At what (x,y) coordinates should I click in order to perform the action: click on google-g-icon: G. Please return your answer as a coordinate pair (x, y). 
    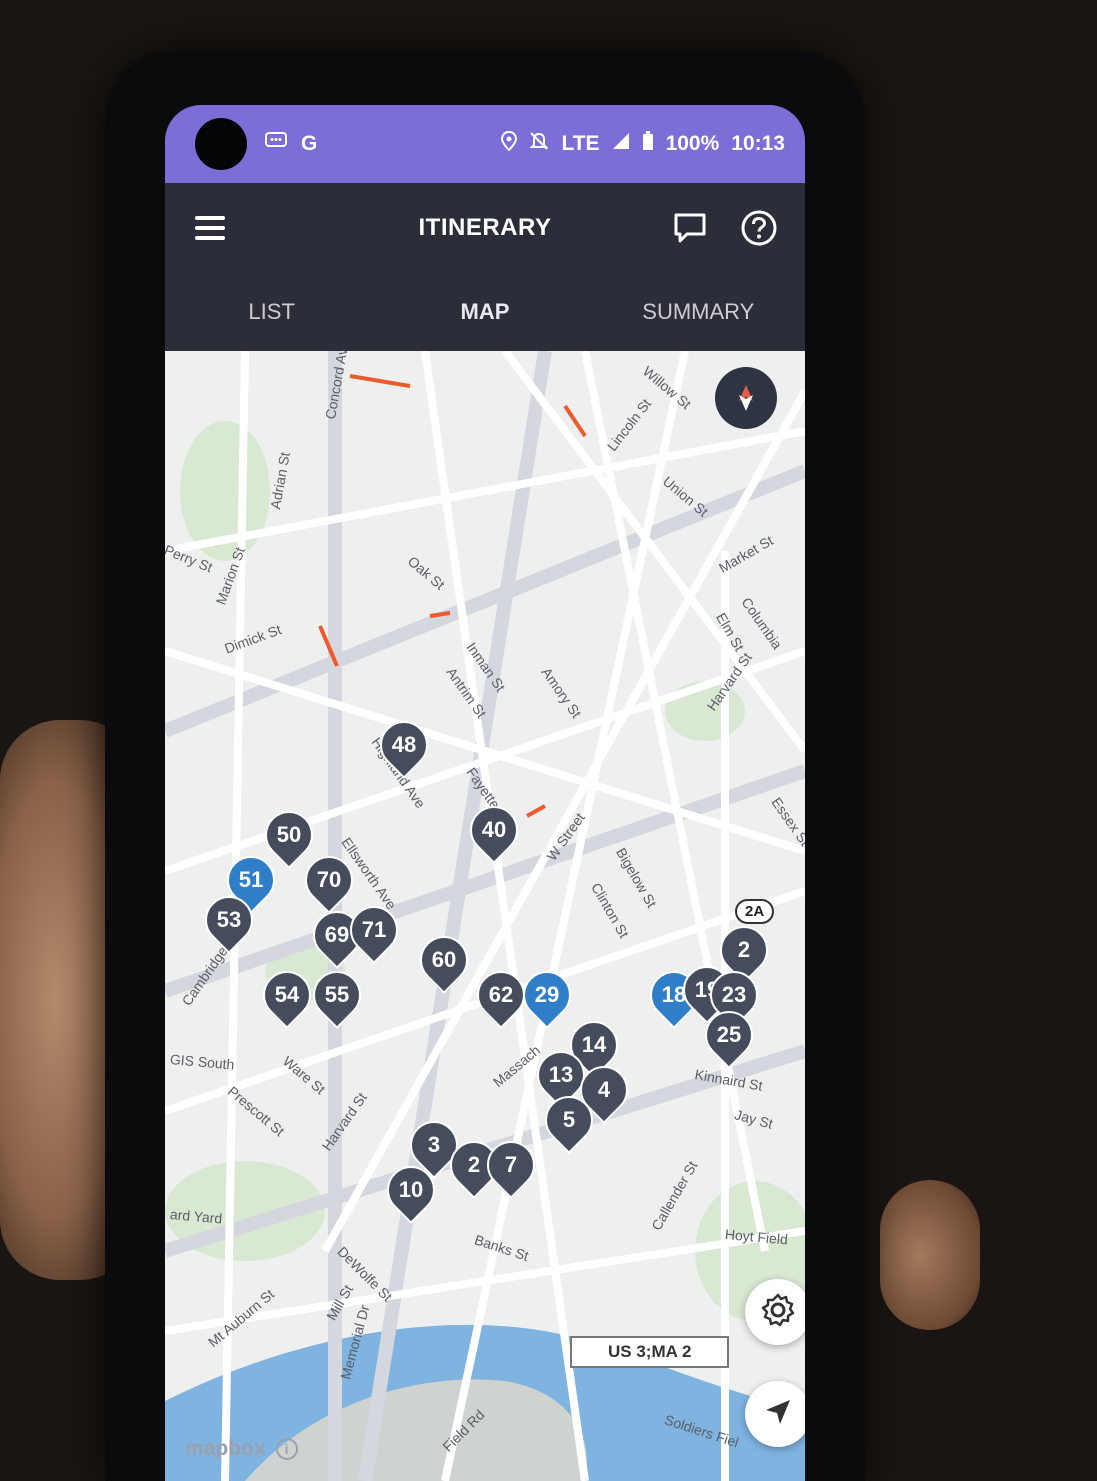
    Looking at the image, I should click on (309, 143).